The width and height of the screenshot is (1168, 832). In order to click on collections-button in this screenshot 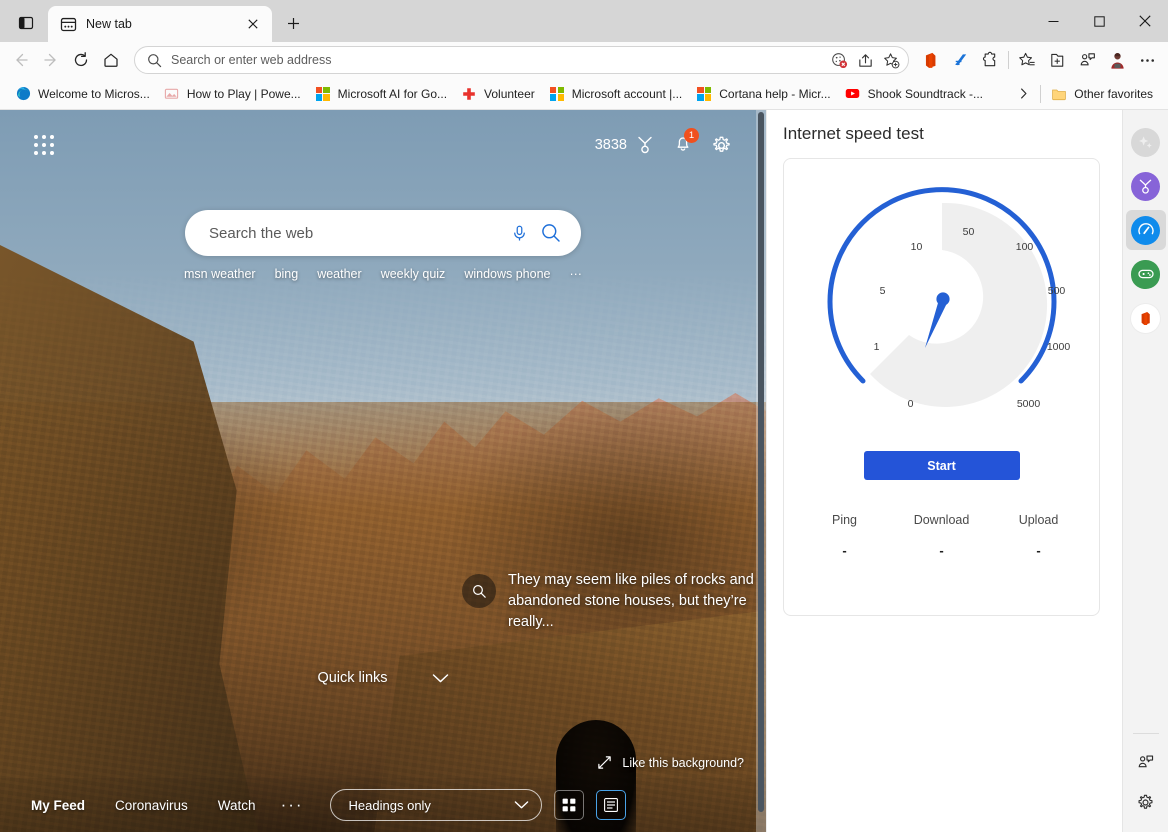, I will do `click(1057, 60)`.